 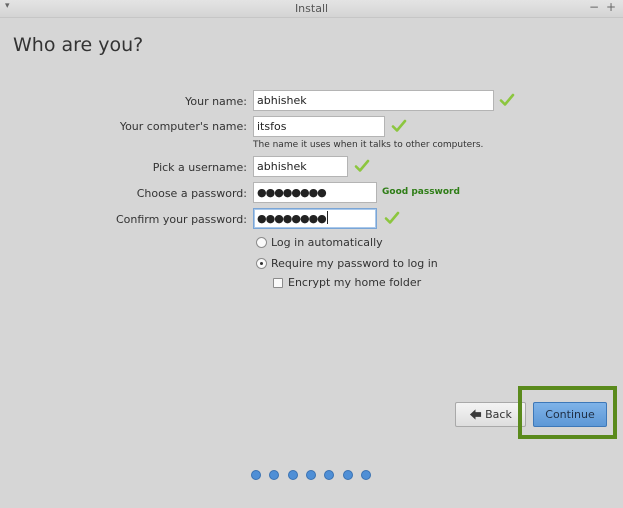 What do you see at coordinates (181, 219) in the screenshot?
I see `confirm-password-label: Confirm your password:` at bounding box center [181, 219].